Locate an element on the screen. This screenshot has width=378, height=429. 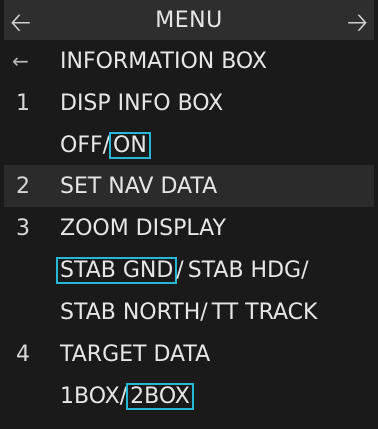
menu-item-number: 3 is located at coordinates (23, 228).